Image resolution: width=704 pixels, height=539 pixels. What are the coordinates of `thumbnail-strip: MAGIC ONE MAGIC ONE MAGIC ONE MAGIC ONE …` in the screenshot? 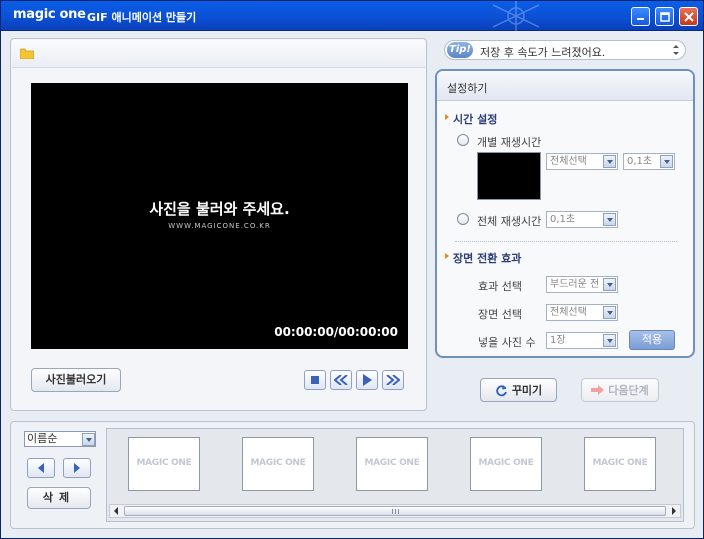 It's located at (395, 475).